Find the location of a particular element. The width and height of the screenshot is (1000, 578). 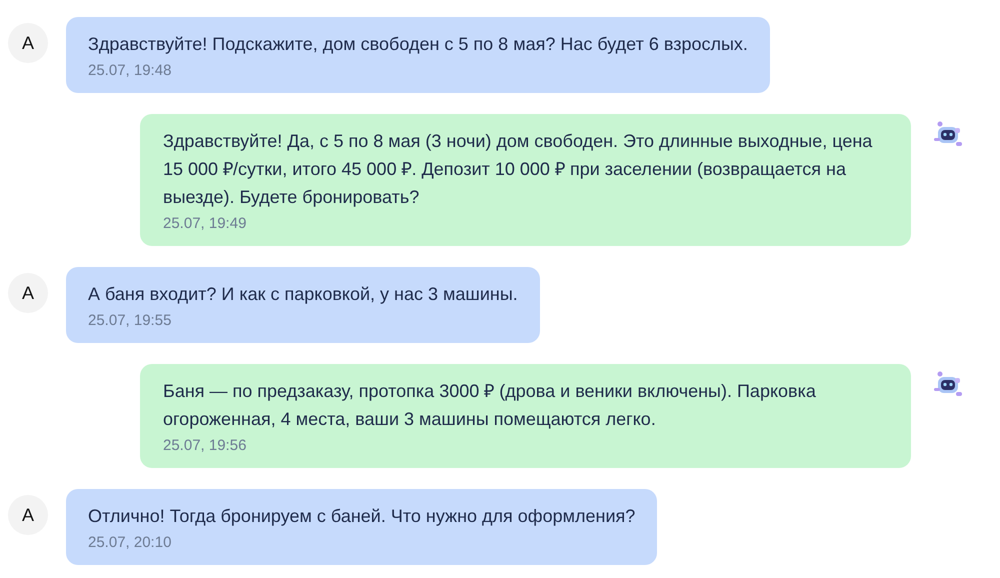

message-text: А баня входит? И как с парковкой, у нас 3 машины. is located at coordinates (303, 294).